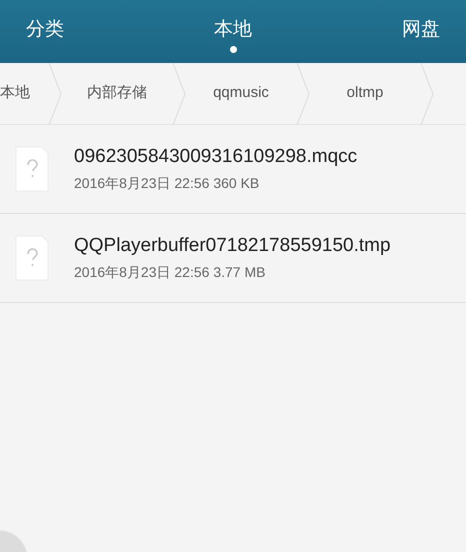 Image resolution: width=466 pixels, height=552 pixels. I want to click on file-meta: 2016年8月23日 22:56 360 KB, so click(167, 183).